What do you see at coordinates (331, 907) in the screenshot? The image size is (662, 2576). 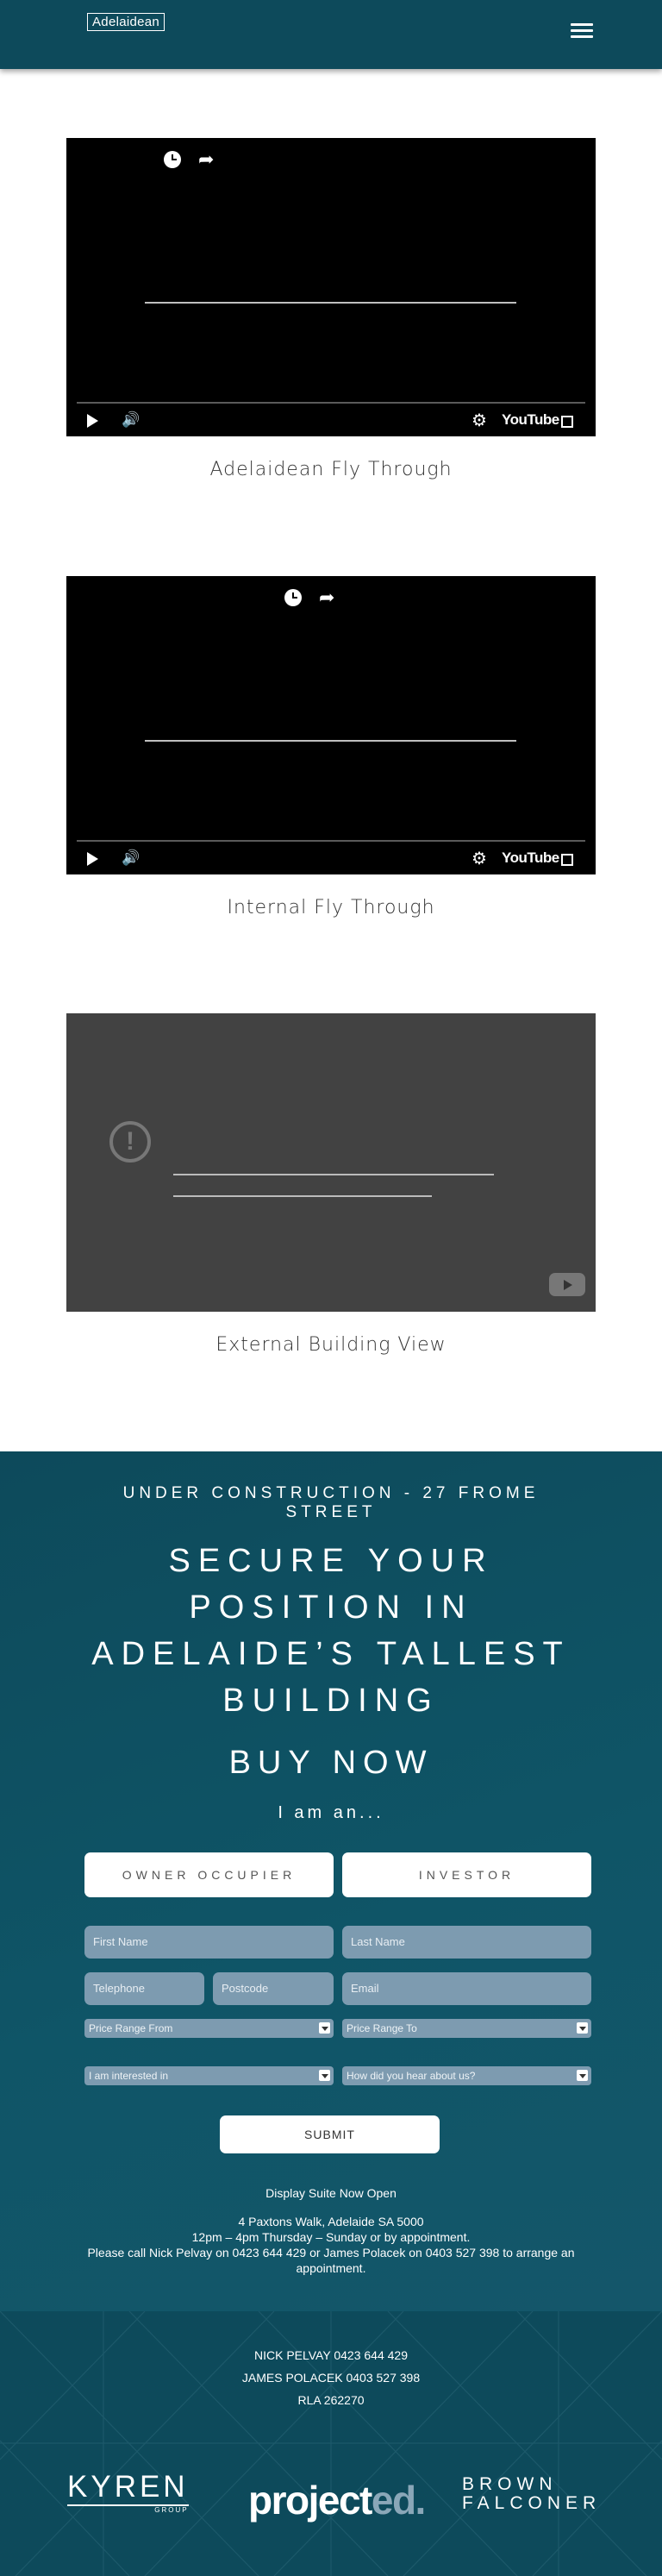 I see `video-caption: Internal Fly Through` at bounding box center [331, 907].